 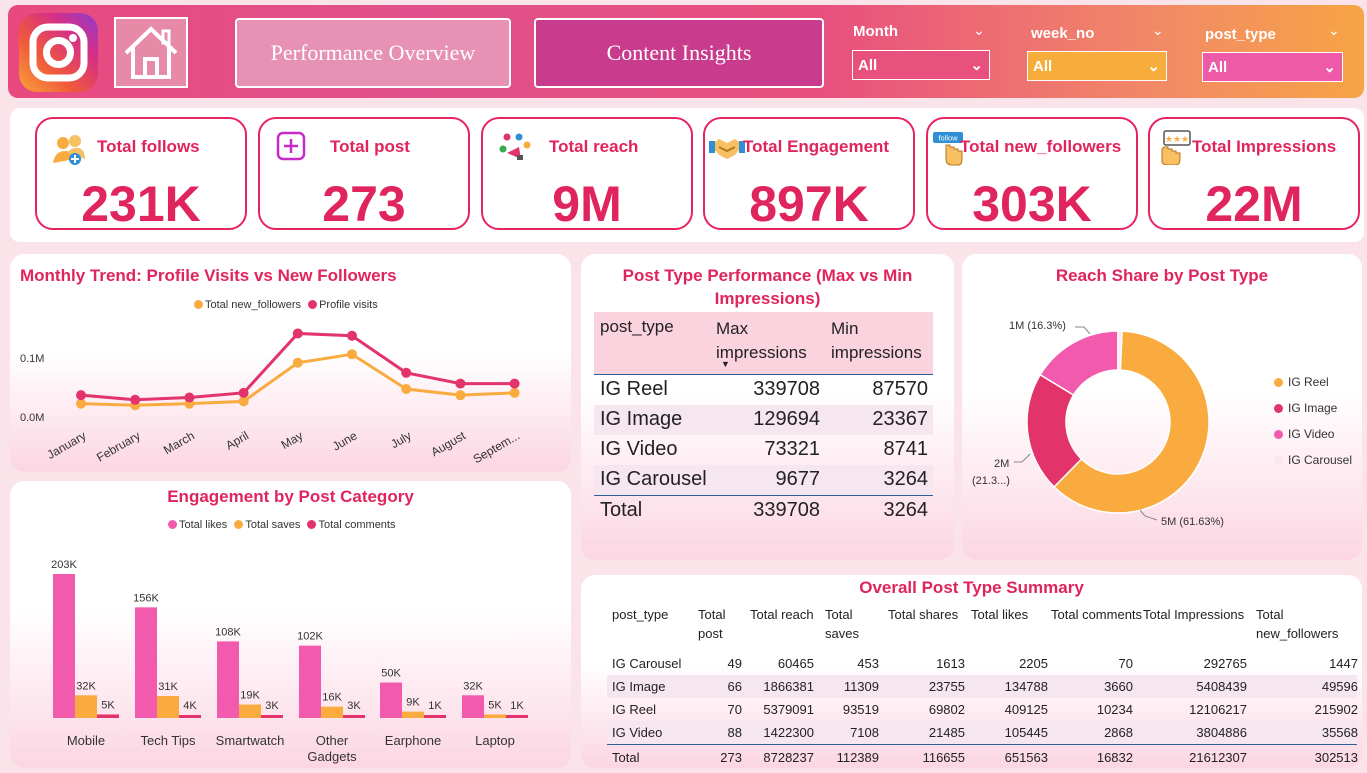 What do you see at coordinates (921, 65) in the screenshot?
I see `filter-month-select: All ⌄` at bounding box center [921, 65].